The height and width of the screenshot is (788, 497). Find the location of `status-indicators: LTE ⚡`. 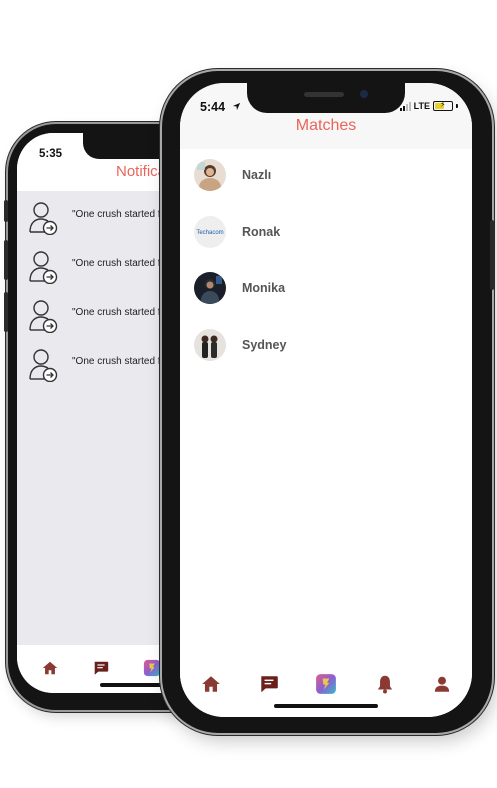

status-indicators: LTE ⚡ is located at coordinates (428, 105).